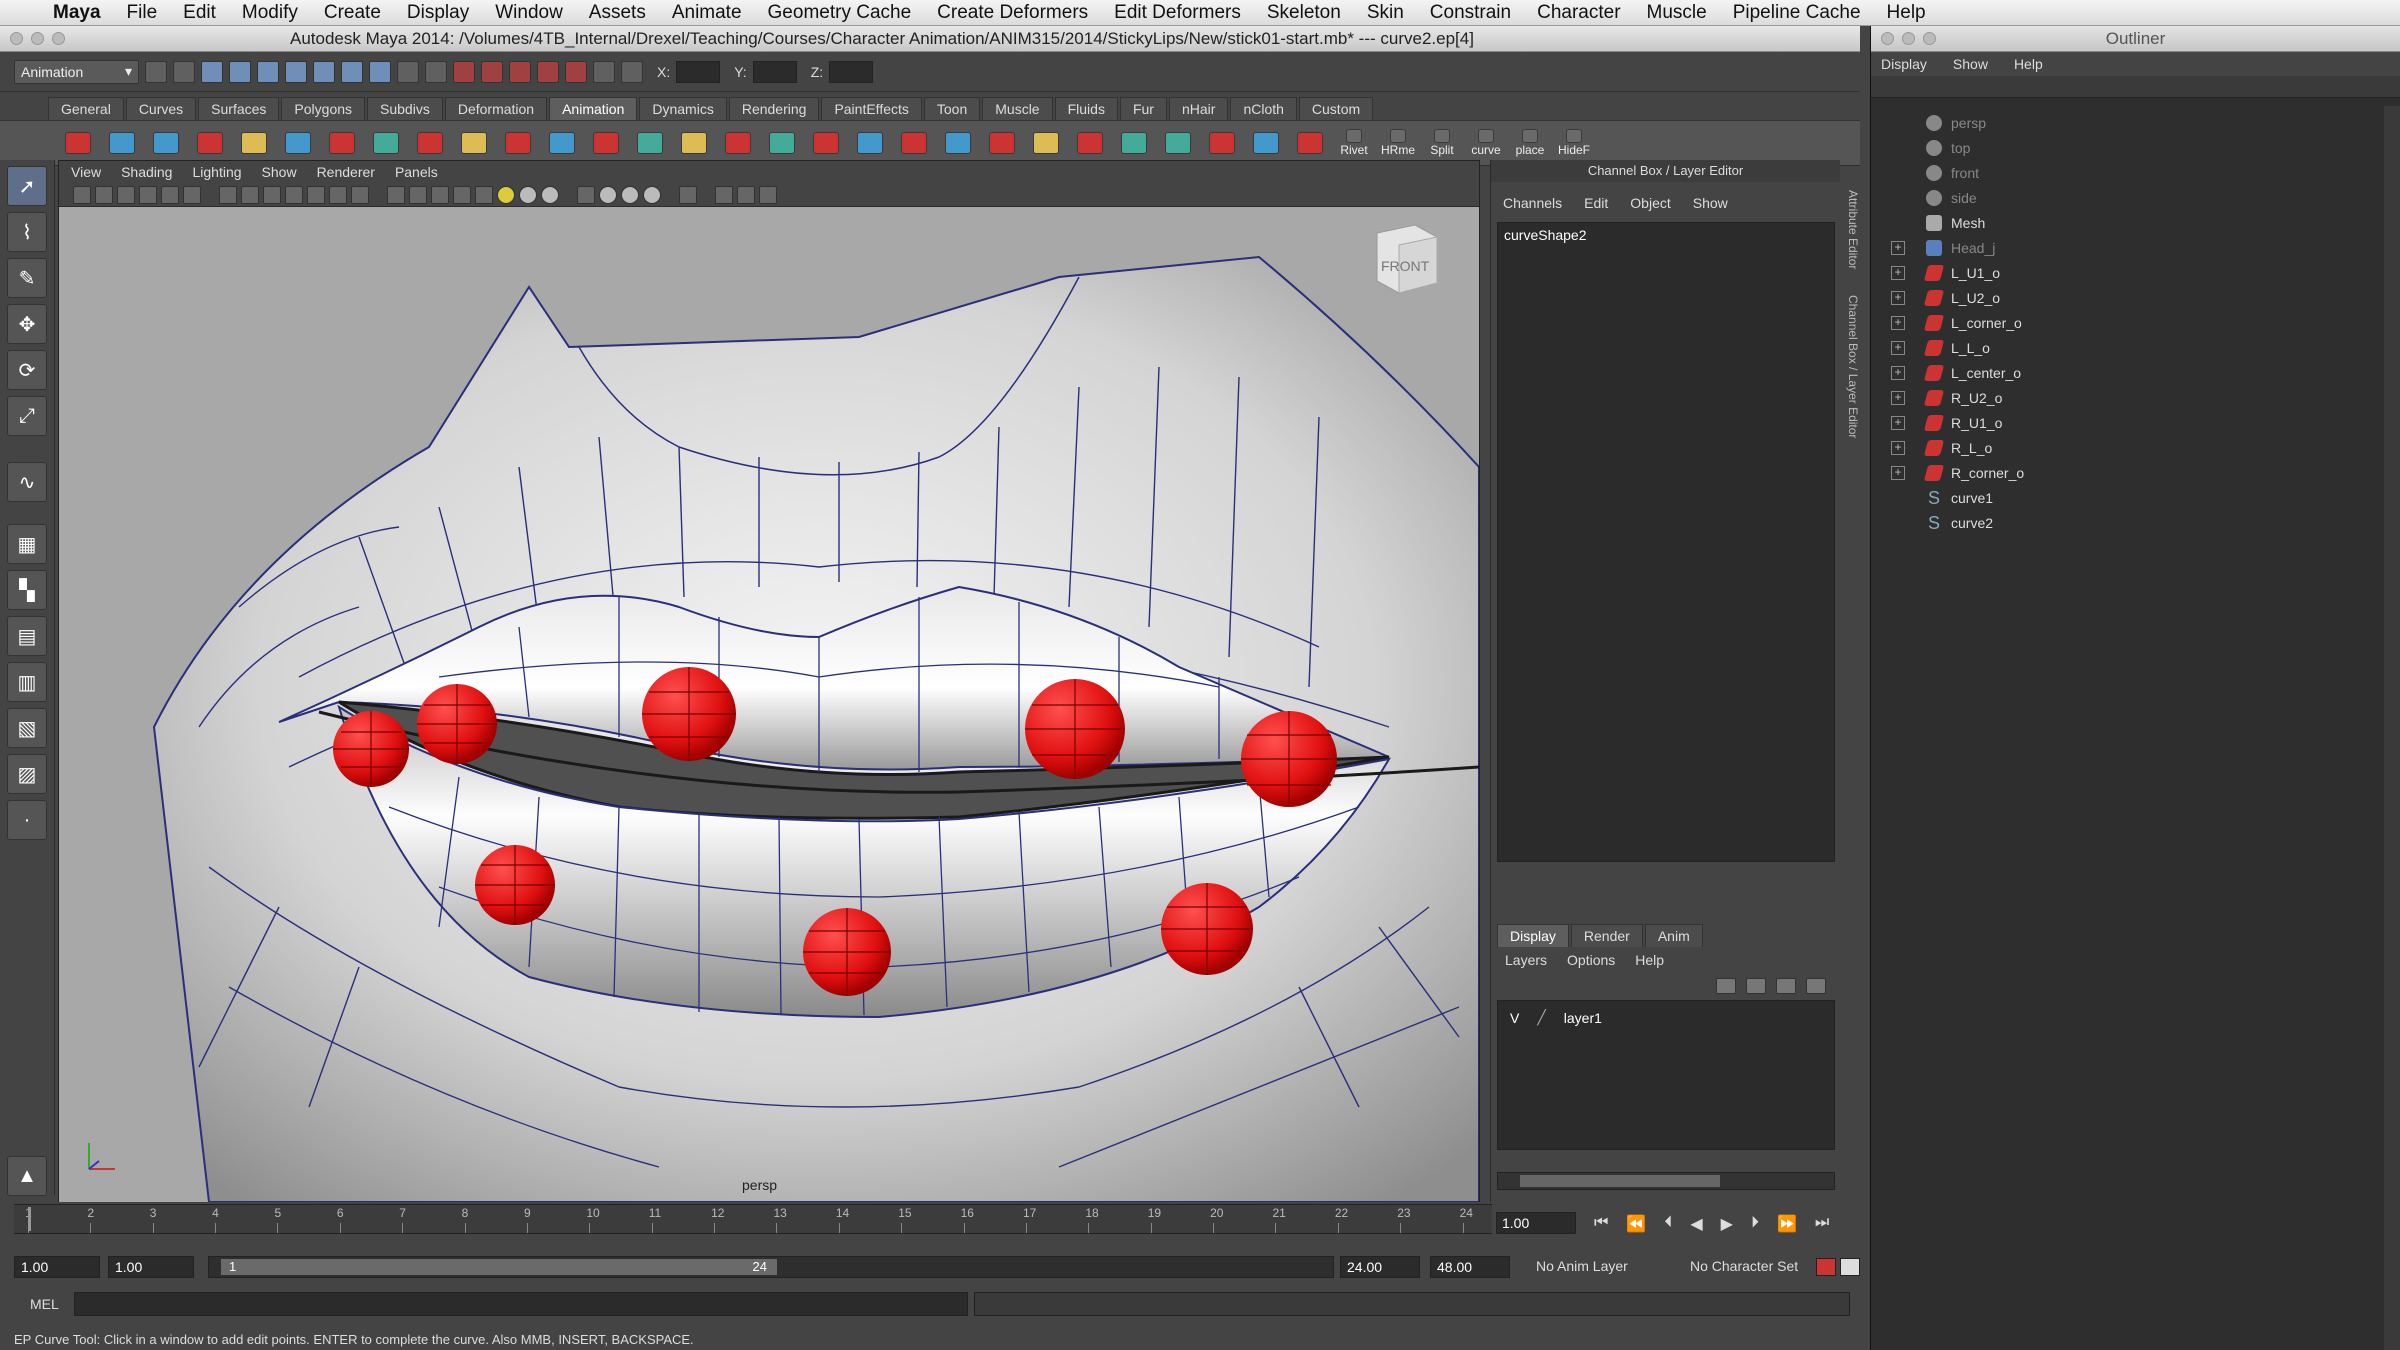 The height and width of the screenshot is (1350, 2400). What do you see at coordinates (1310, 143) in the screenshot?
I see `shelf-pivot-icon` at bounding box center [1310, 143].